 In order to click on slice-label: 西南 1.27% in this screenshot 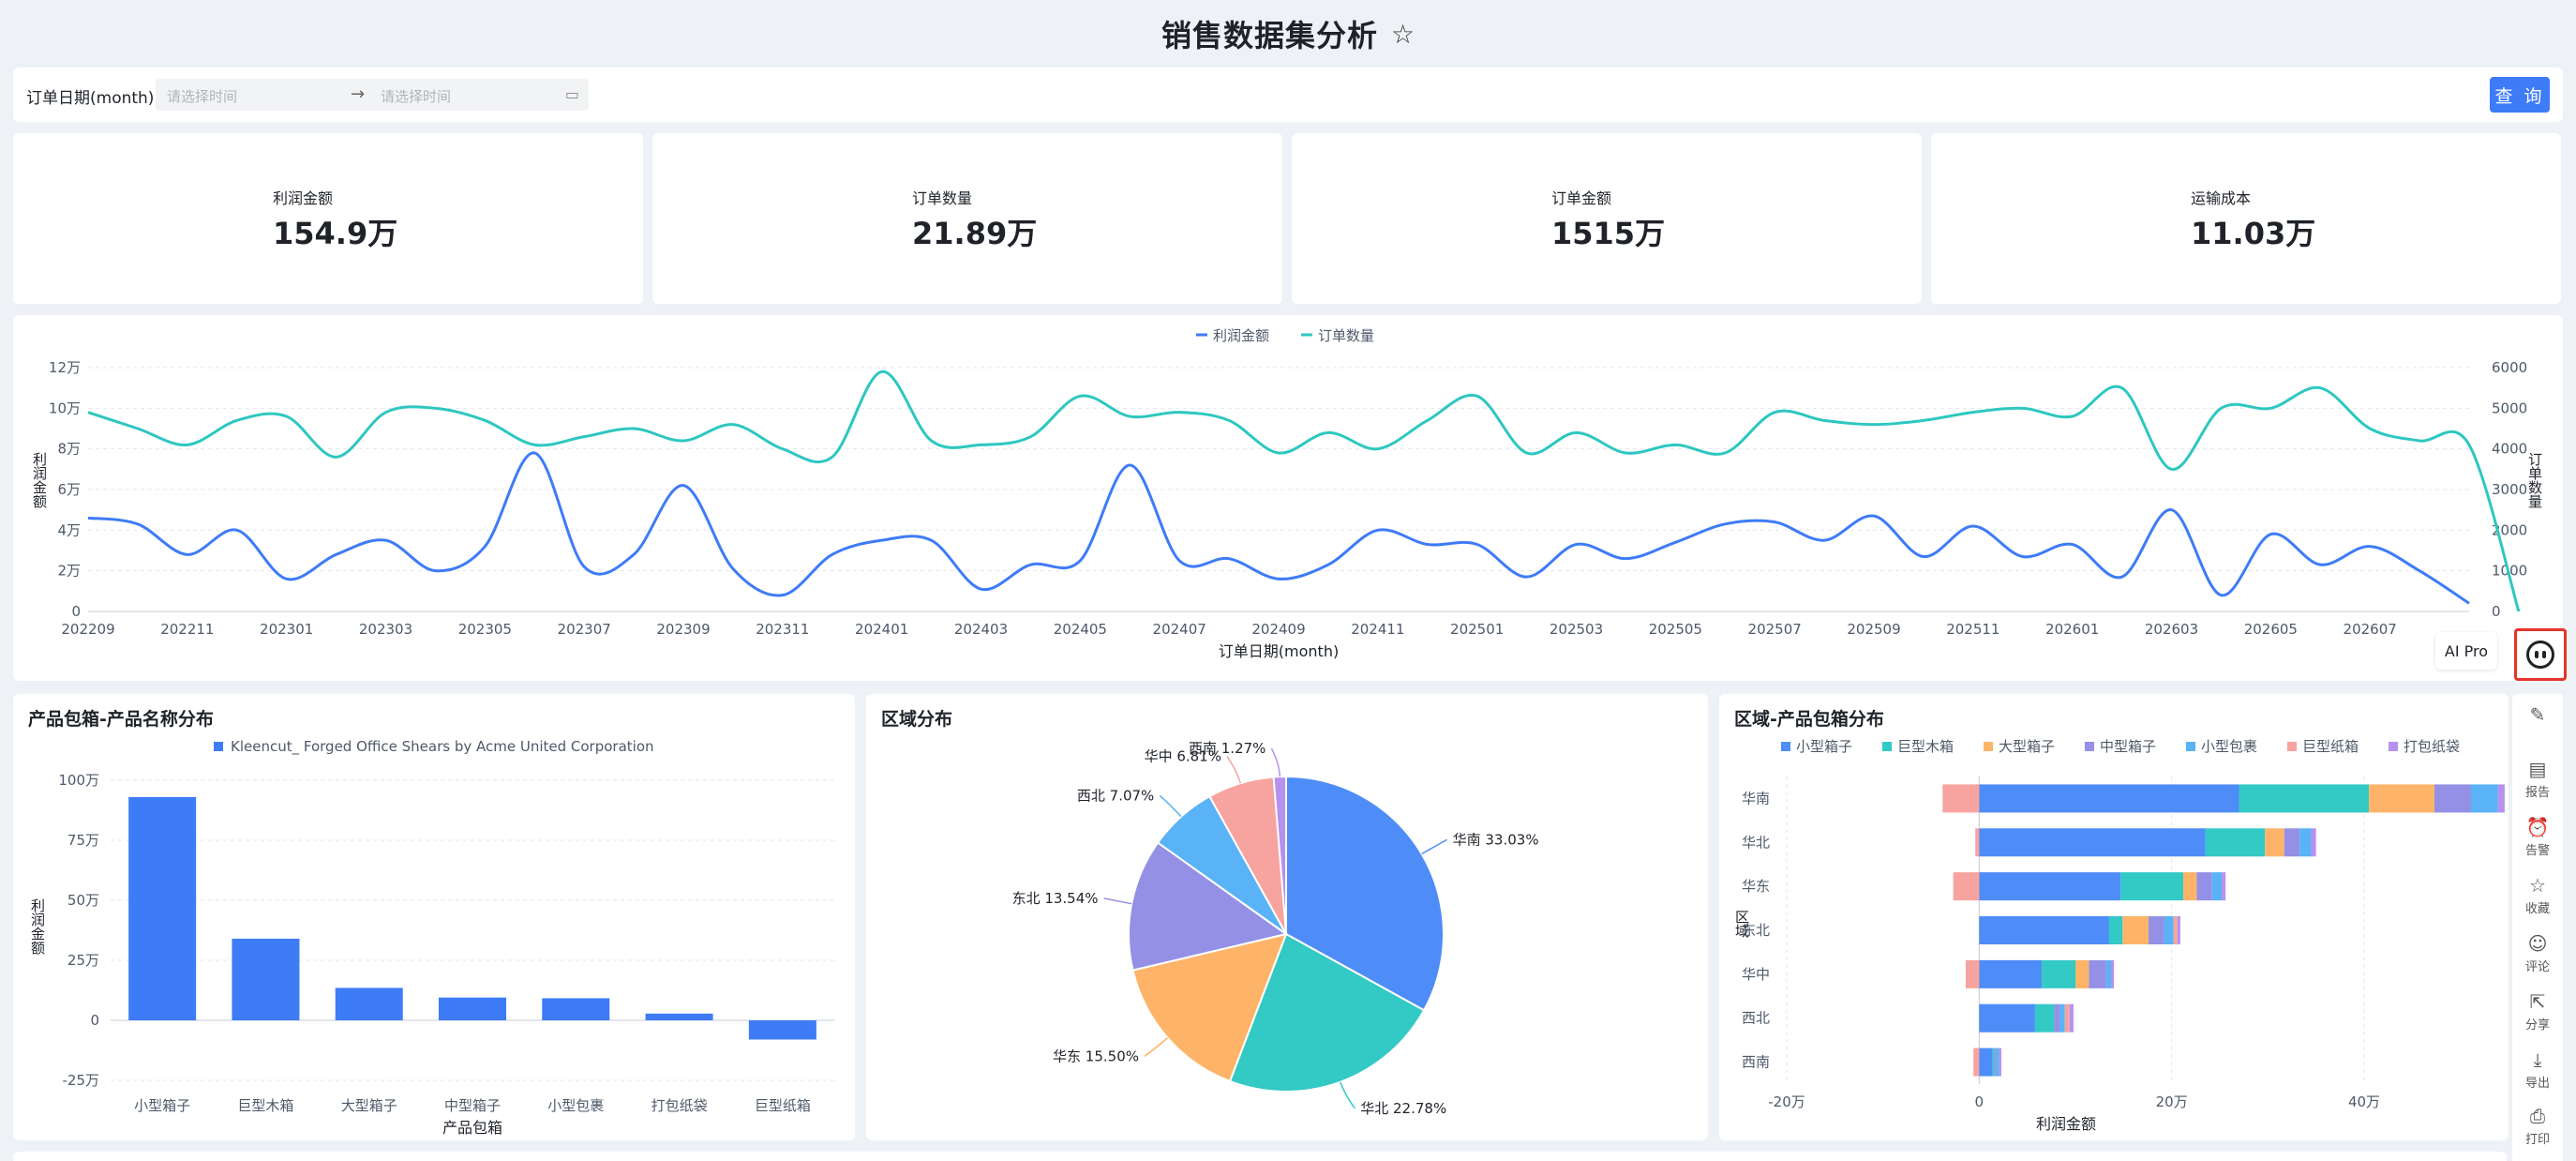, I will do `click(1227, 749)`.